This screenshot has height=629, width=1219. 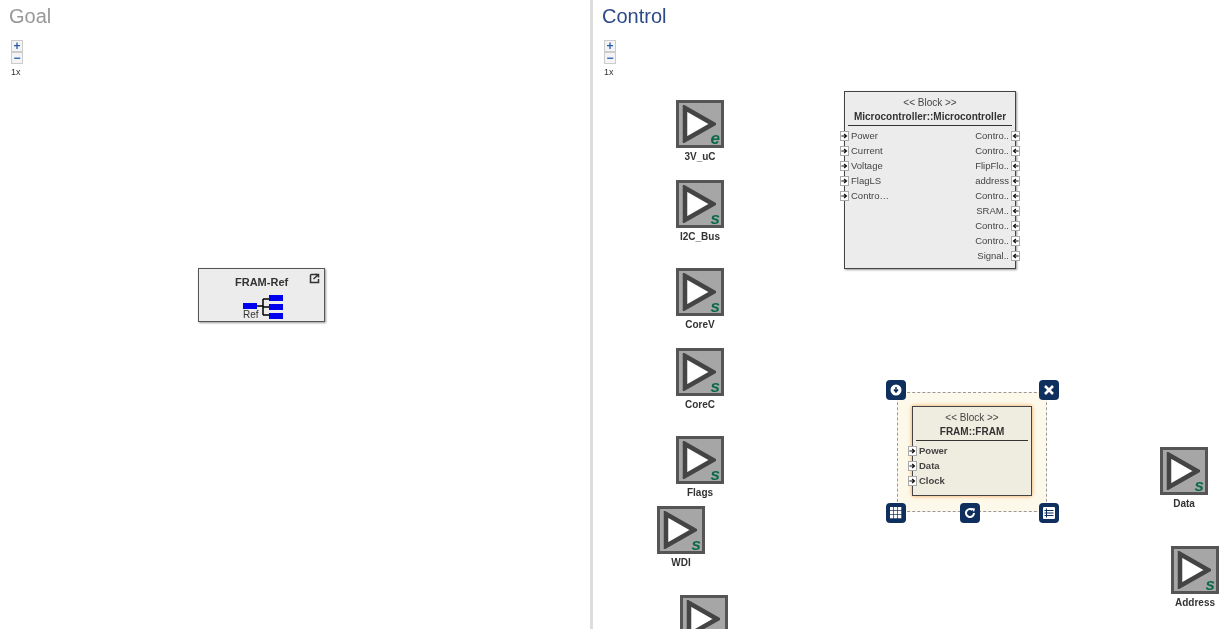 I want to click on triangle-icon, so click(x=703, y=614).